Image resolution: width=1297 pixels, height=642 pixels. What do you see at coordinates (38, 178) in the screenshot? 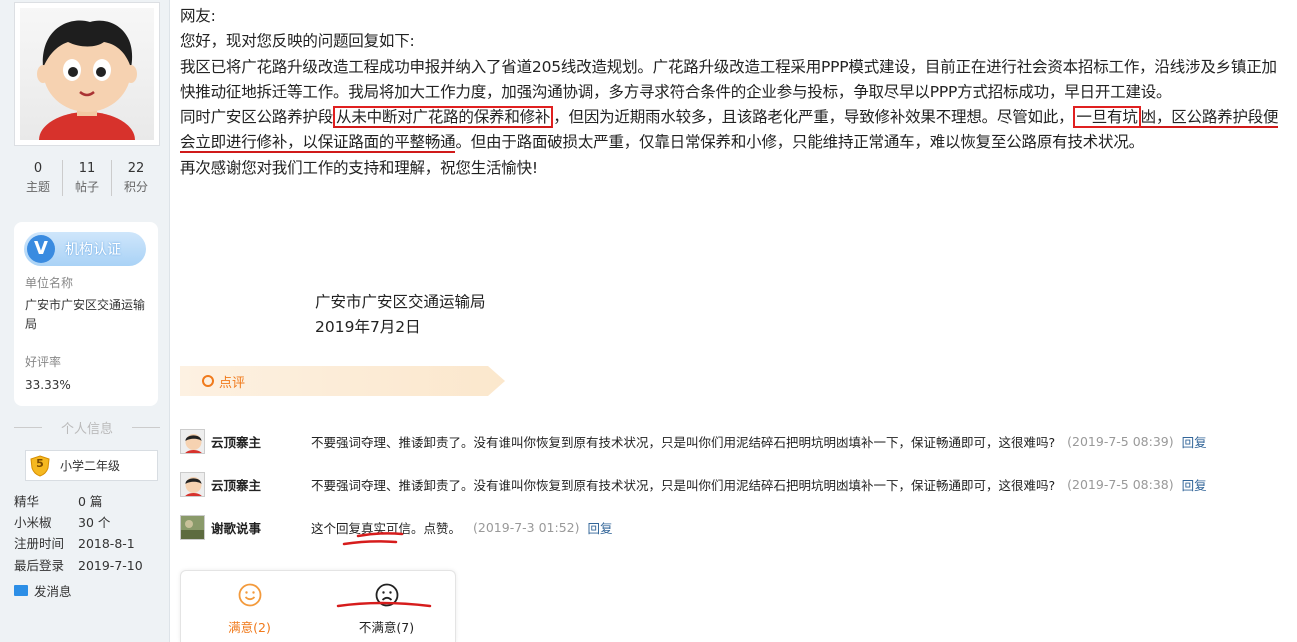
I see `stat-topics: 0 主题` at bounding box center [38, 178].